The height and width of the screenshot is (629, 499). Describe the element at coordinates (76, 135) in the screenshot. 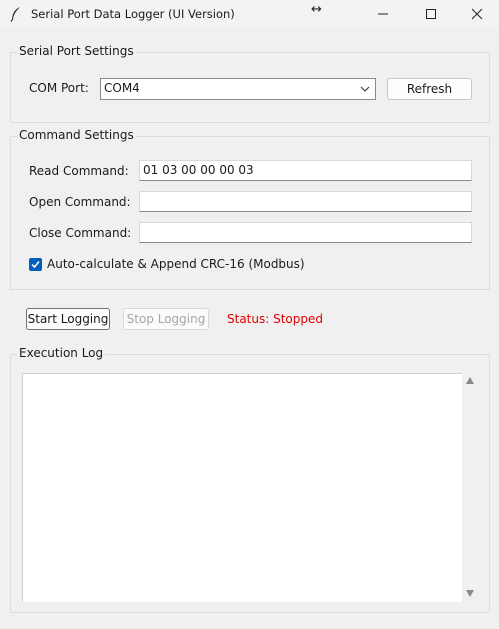

I see `command-settings-title: Command Settings` at that location.